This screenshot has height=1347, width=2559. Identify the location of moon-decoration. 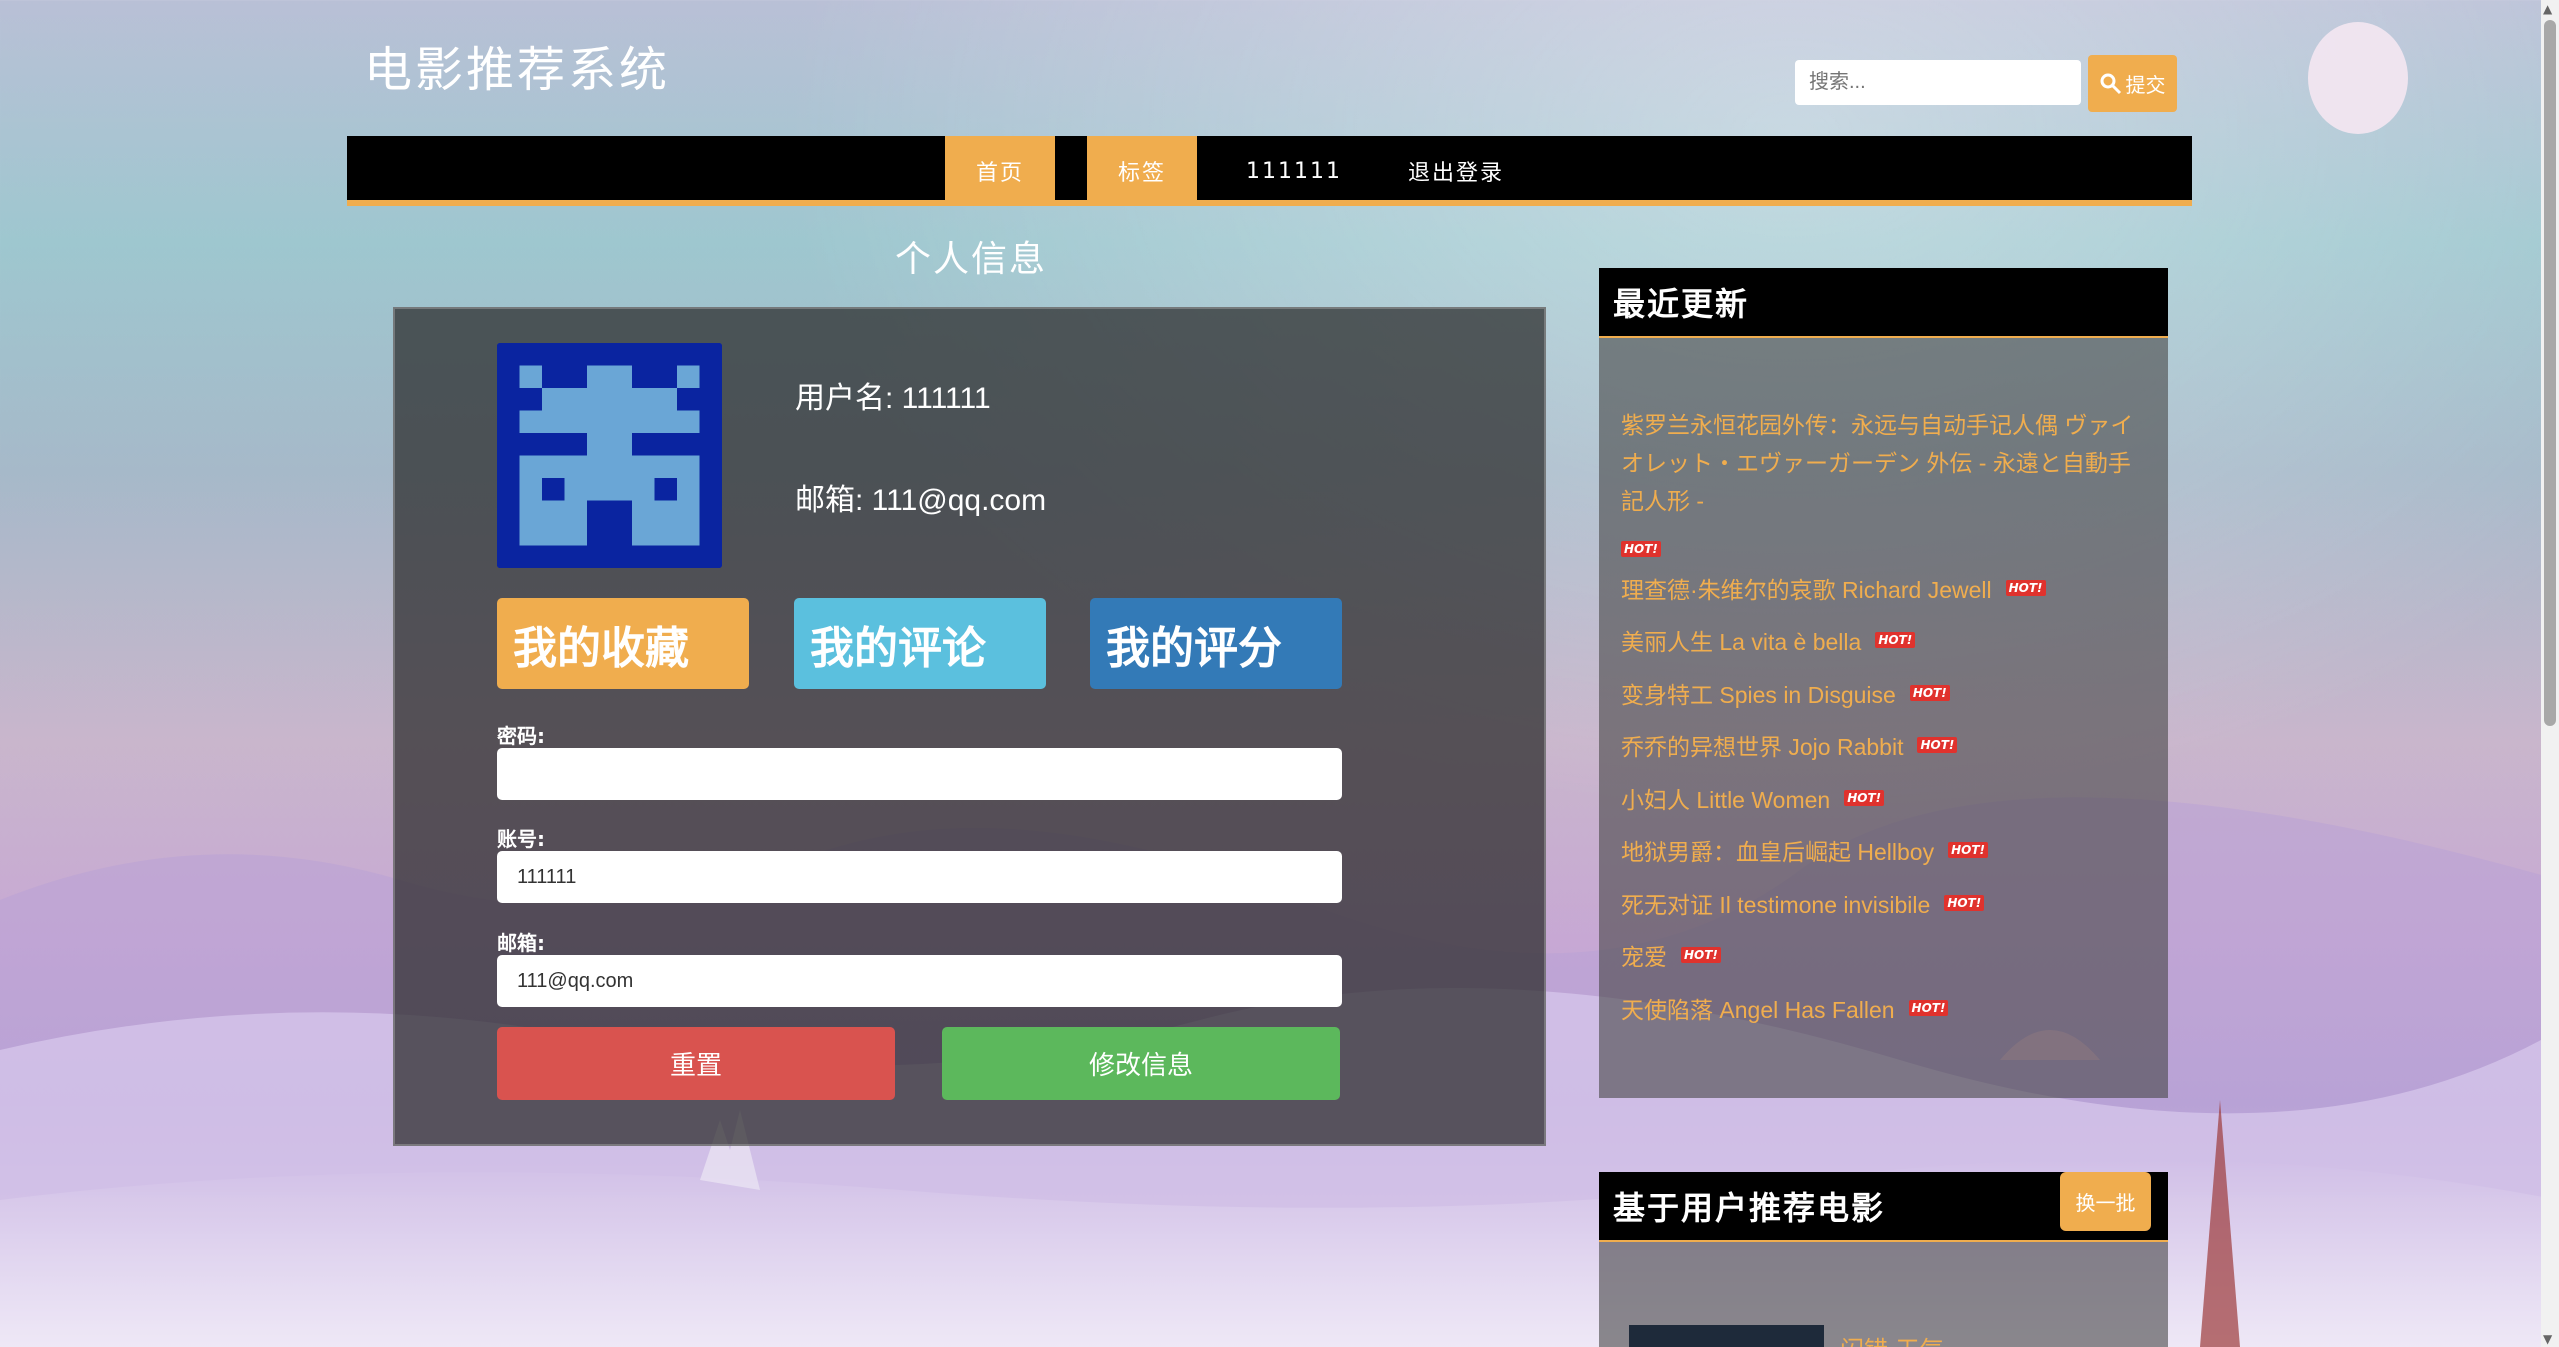
(2358, 78).